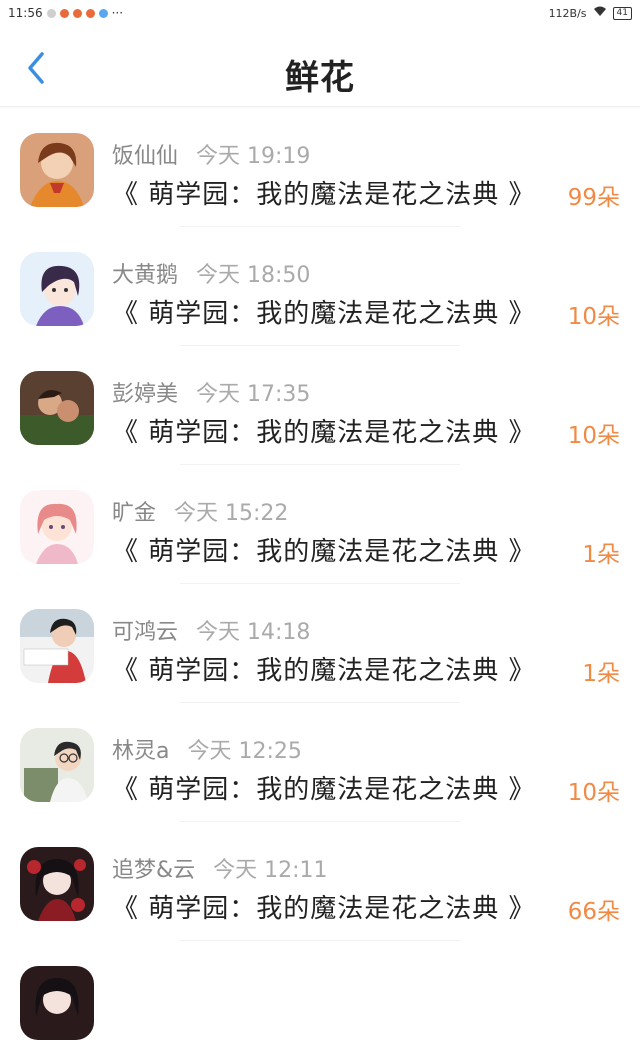  Describe the element at coordinates (270, 870) in the screenshot. I see `timestamp: 今天 12:11` at that location.